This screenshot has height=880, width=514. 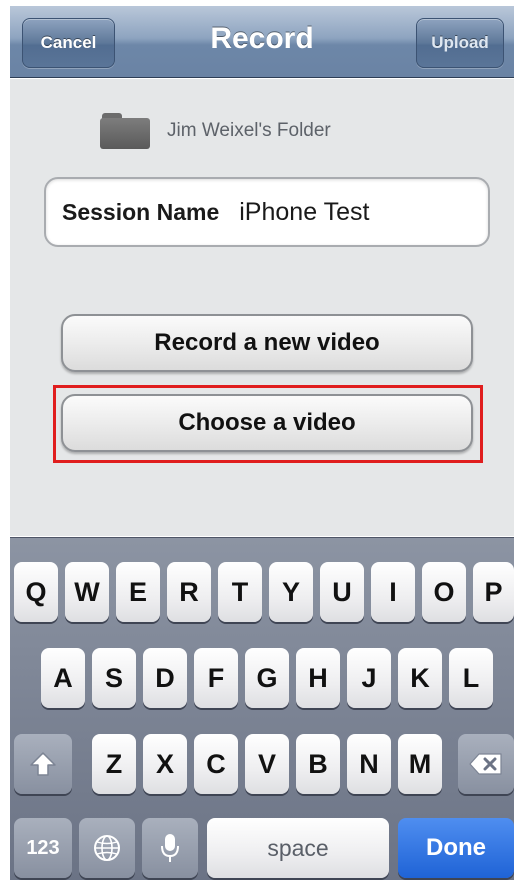 I want to click on session-name-input: iPhone Test, so click(x=304, y=212).